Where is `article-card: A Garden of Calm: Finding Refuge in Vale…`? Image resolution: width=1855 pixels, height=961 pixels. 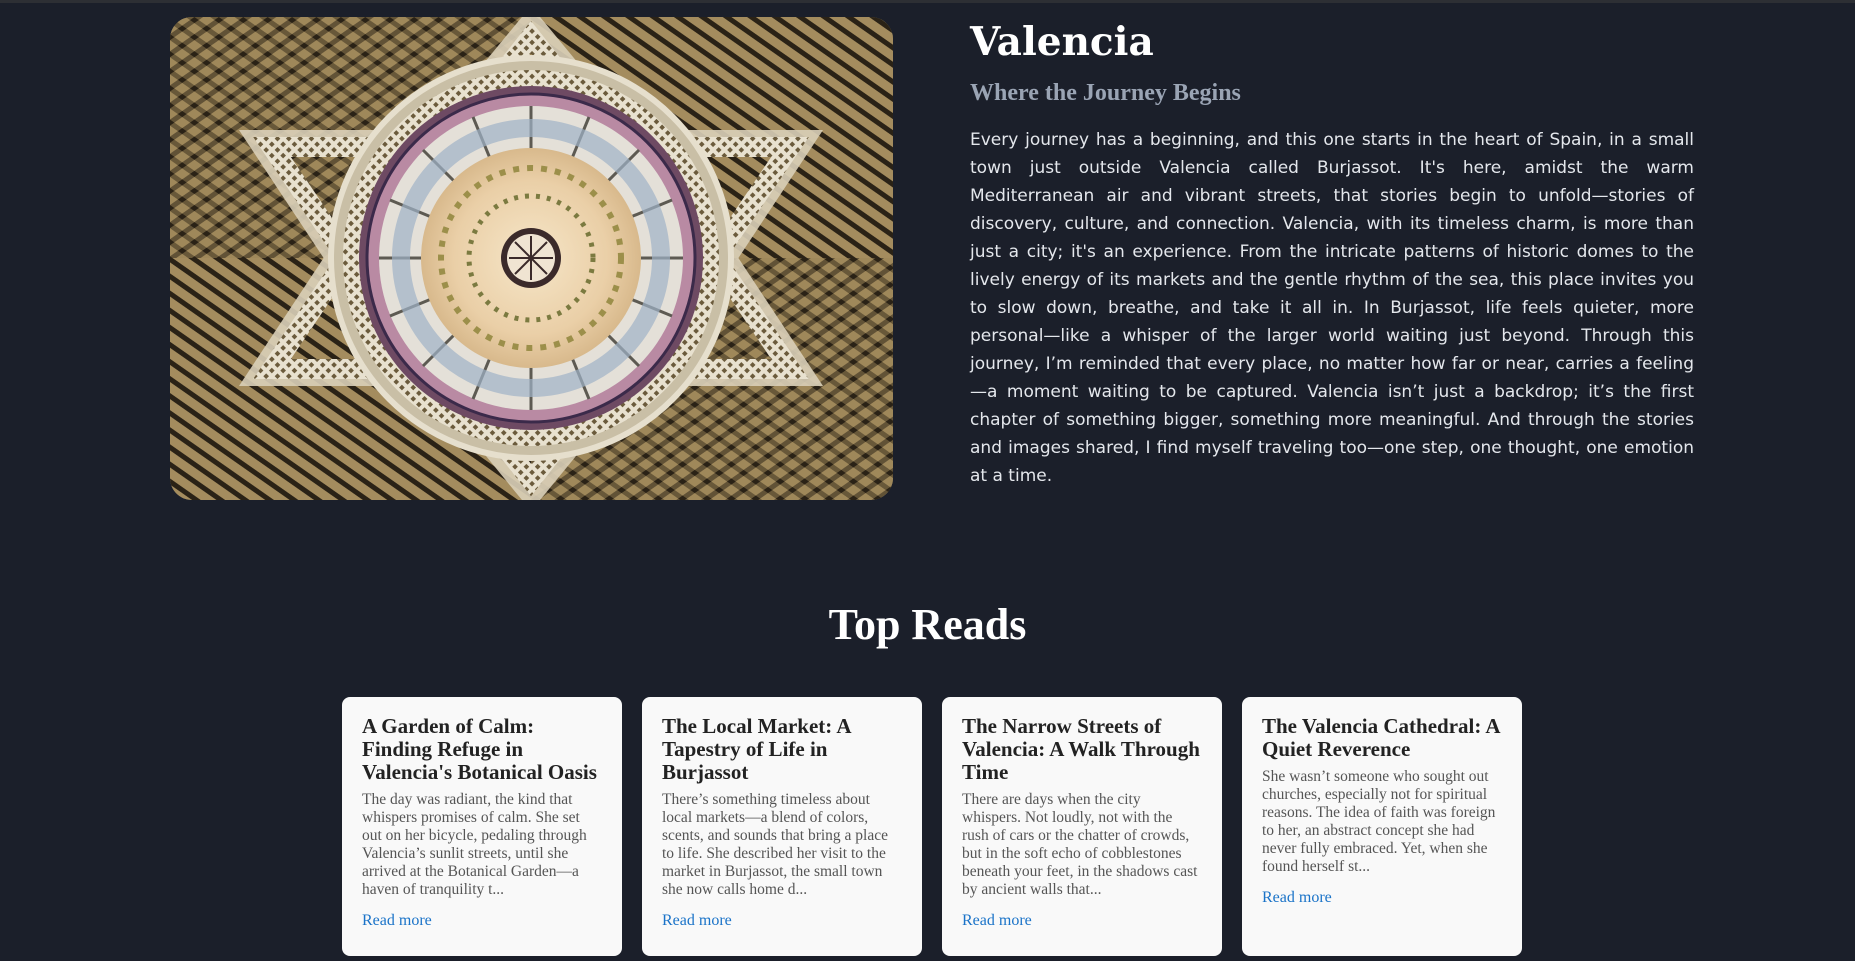
article-card: A Garden of Calm: Finding Refuge in Vale… is located at coordinates (482, 826).